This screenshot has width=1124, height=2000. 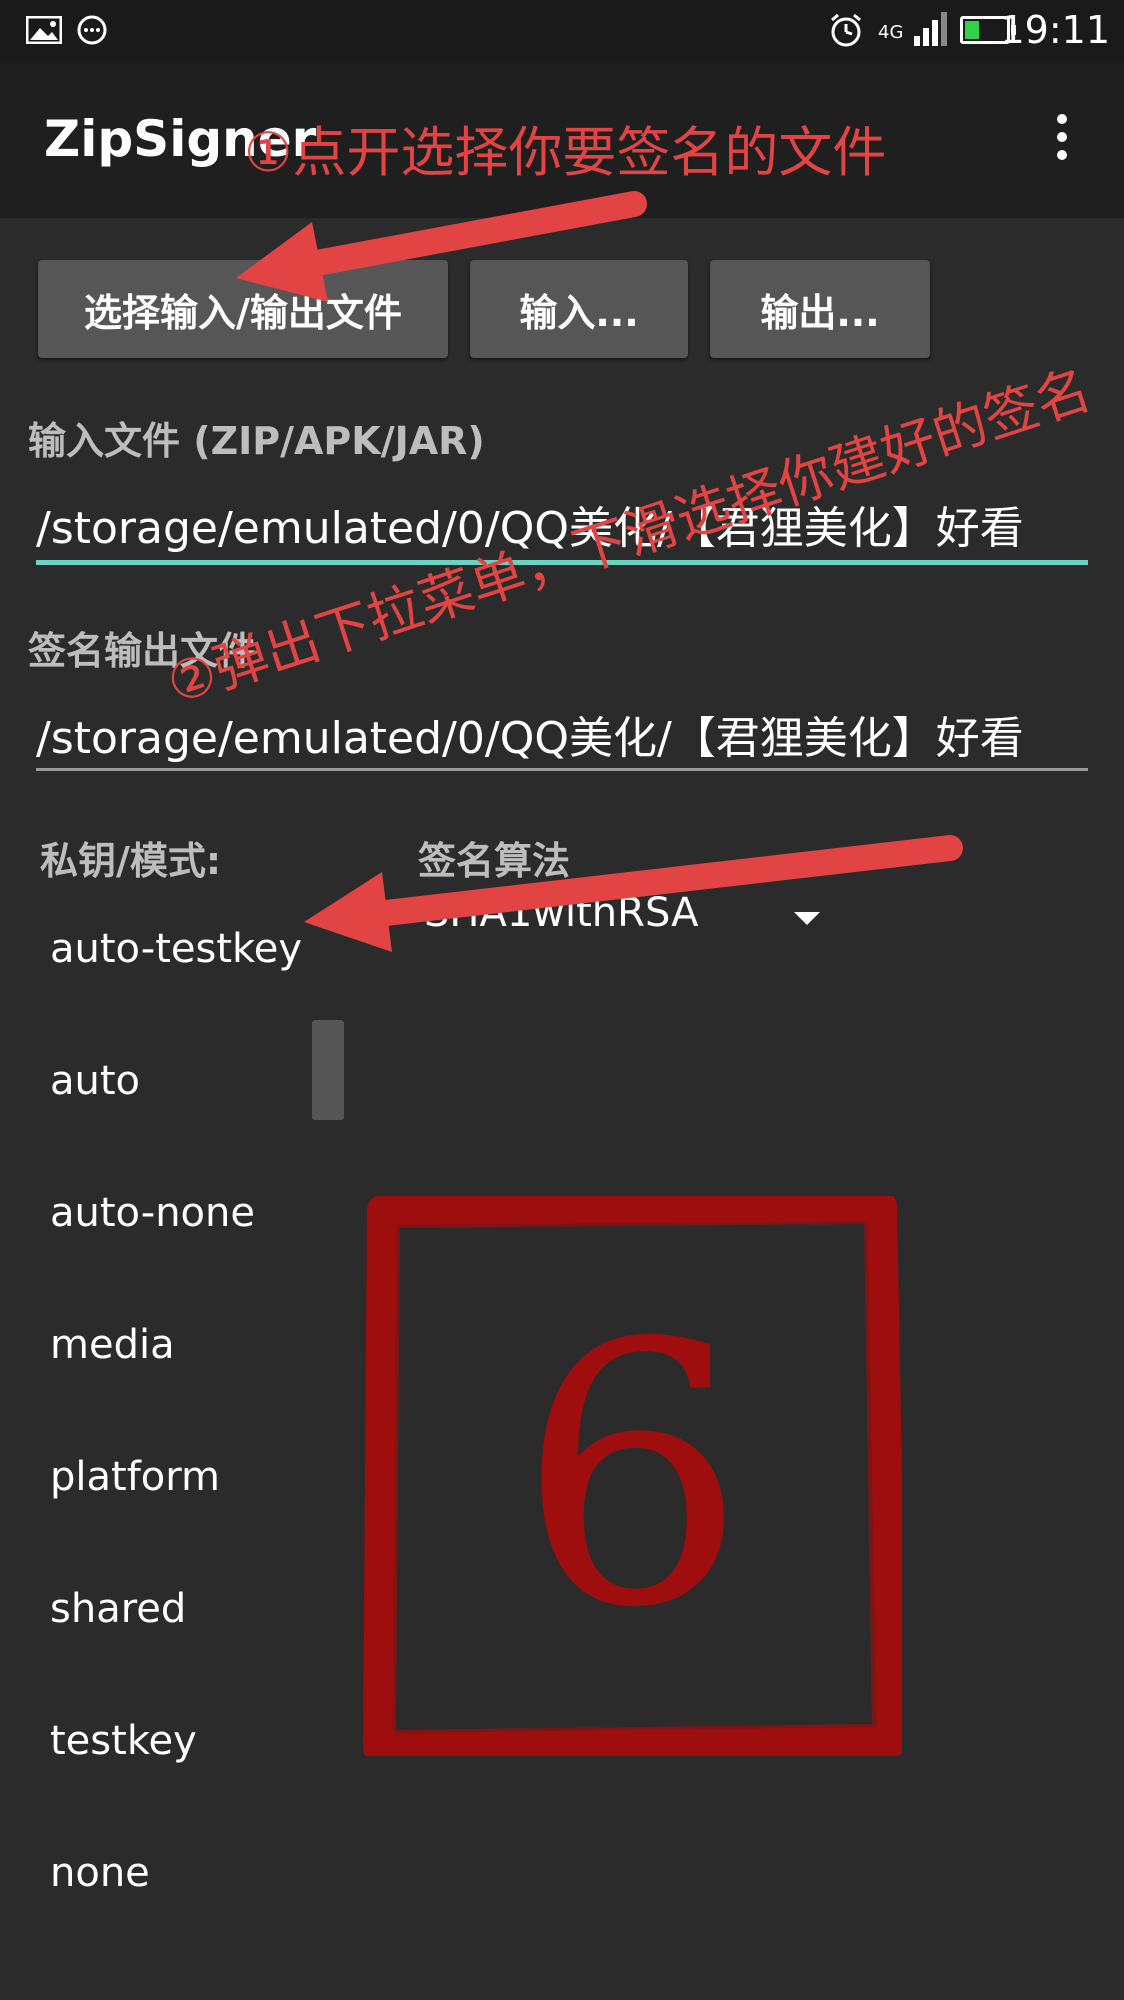 I want to click on number-stamp: 6, so click(x=632, y=1476).